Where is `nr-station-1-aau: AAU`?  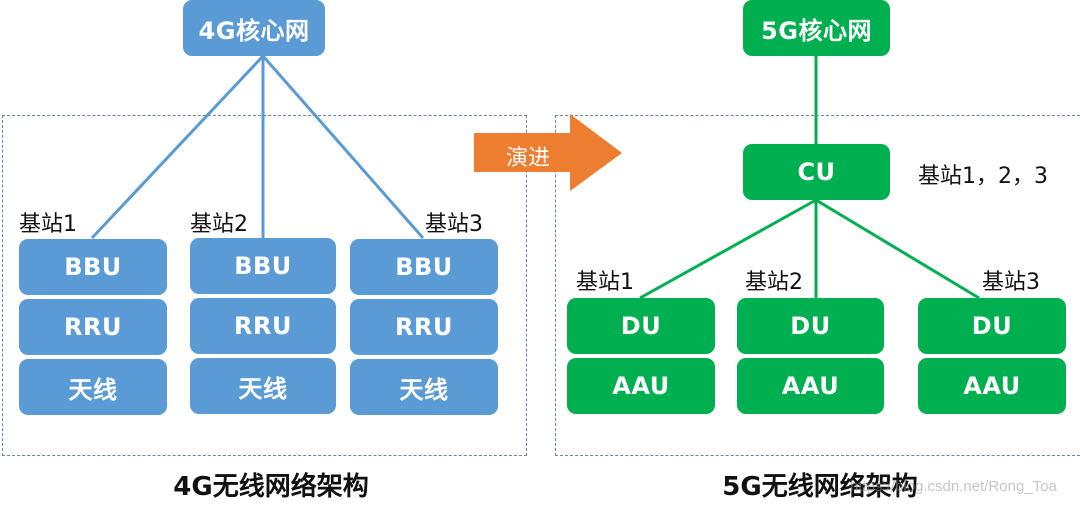 nr-station-1-aau: AAU is located at coordinates (641, 386).